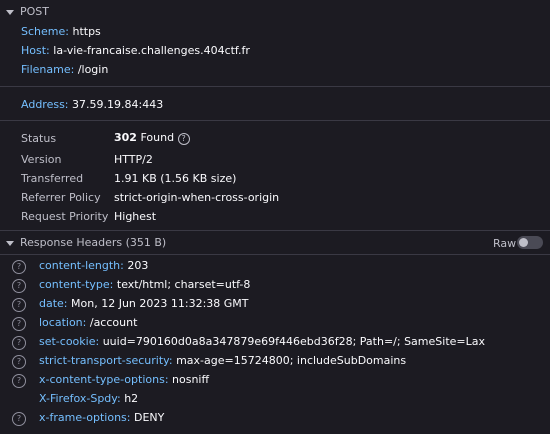 This screenshot has height=434, width=550. Describe the element at coordinates (76, 284) in the screenshot. I see `header-name: content-type:` at that location.